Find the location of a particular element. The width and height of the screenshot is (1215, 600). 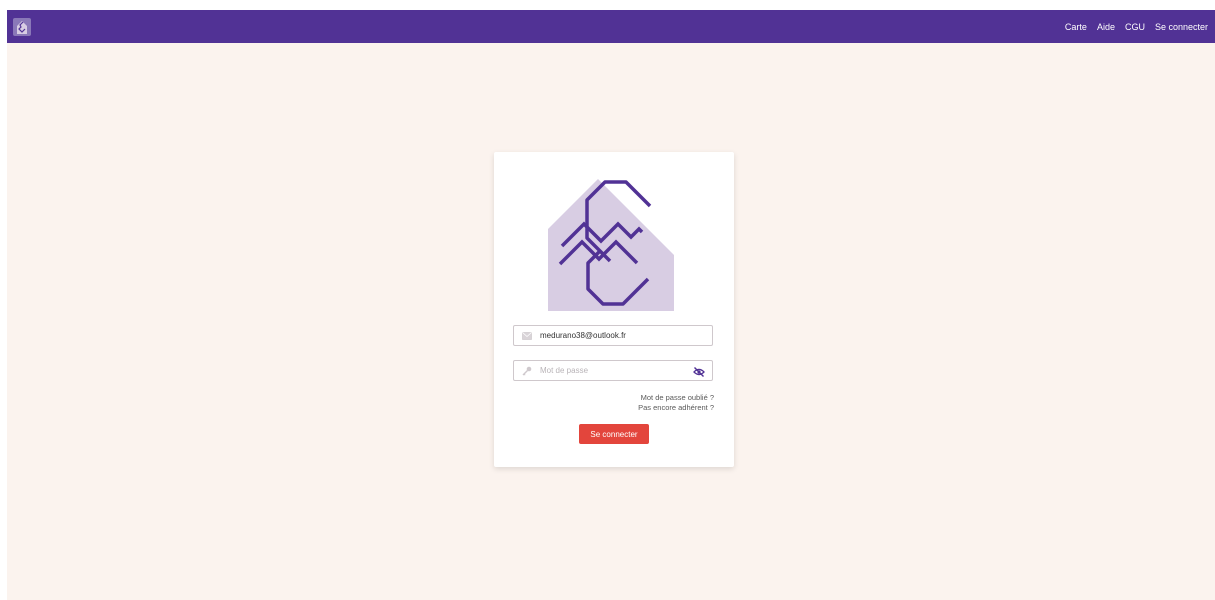

login-submit-button: Se connecter is located at coordinates (614, 434).